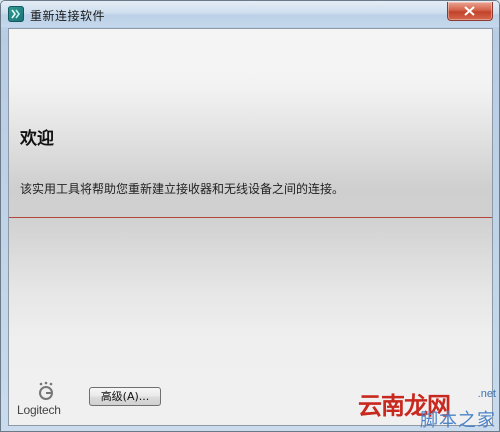  Describe the element at coordinates (250, 14) in the screenshot. I see `title-bar: 重新连接软件` at that location.